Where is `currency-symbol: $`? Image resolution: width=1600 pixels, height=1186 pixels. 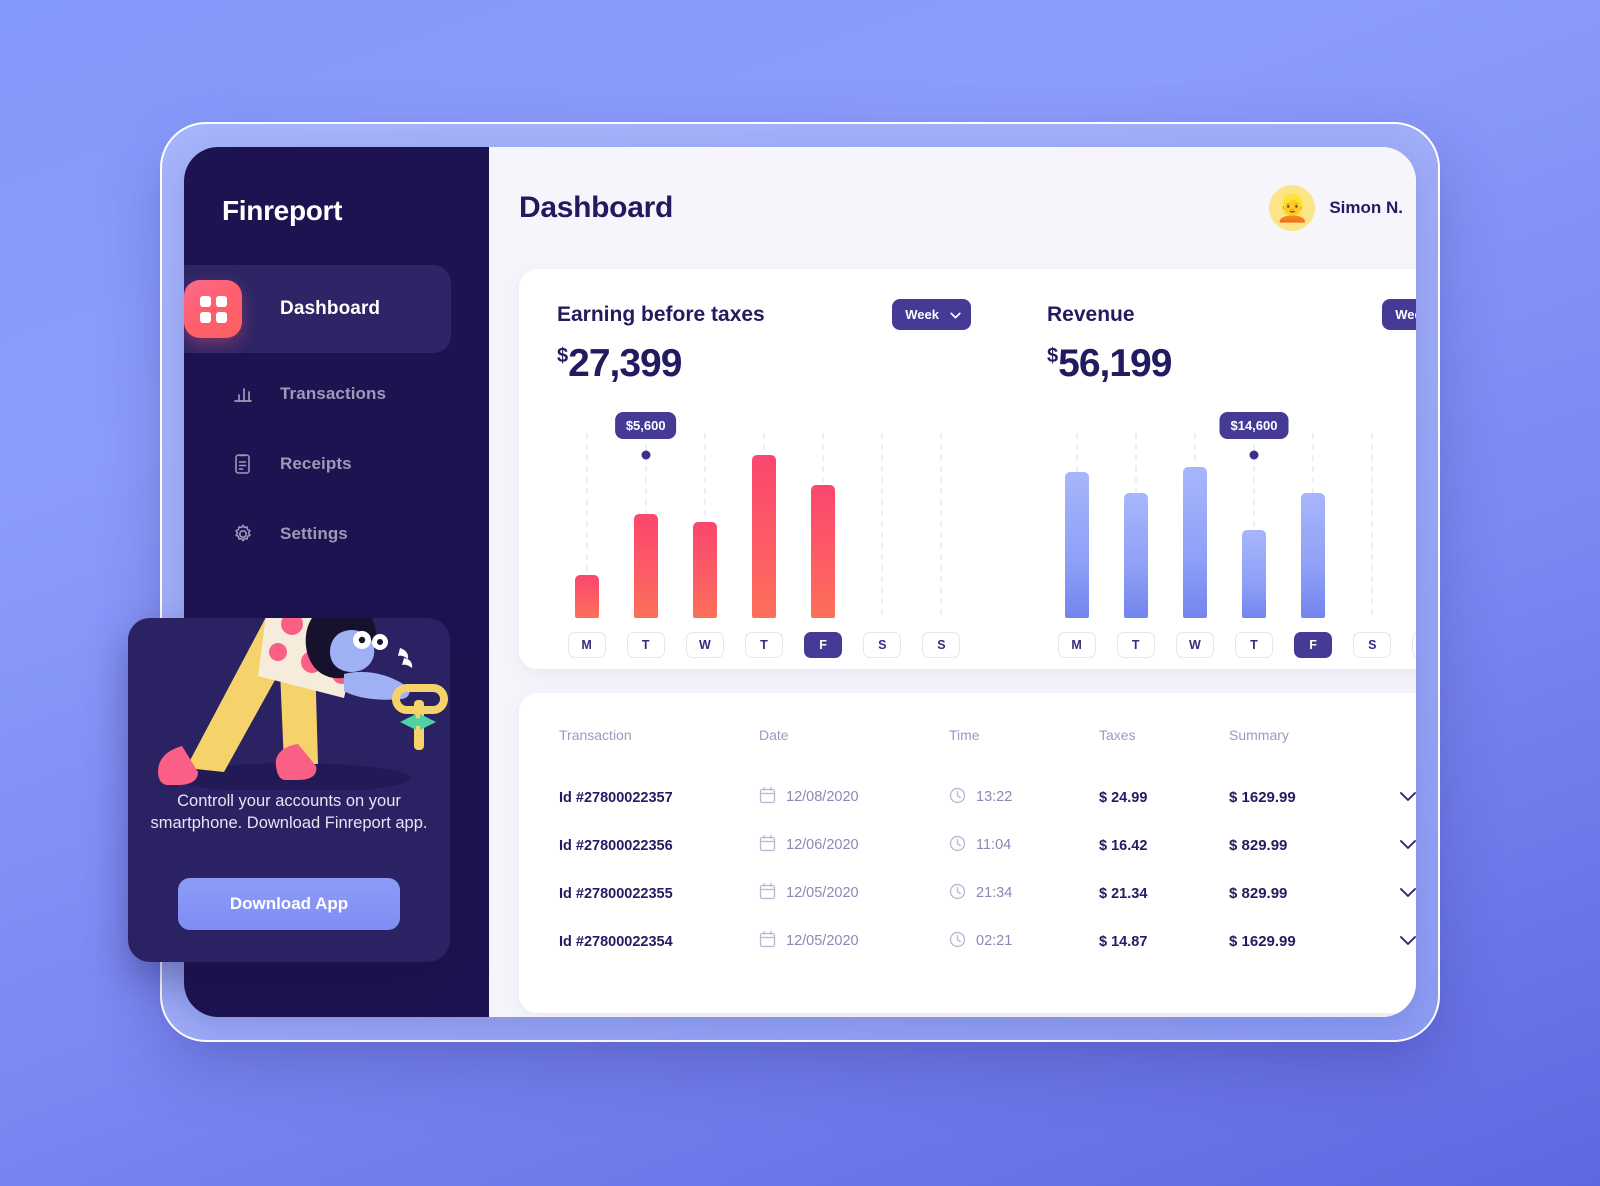
currency-symbol: $ is located at coordinates (562, 356).